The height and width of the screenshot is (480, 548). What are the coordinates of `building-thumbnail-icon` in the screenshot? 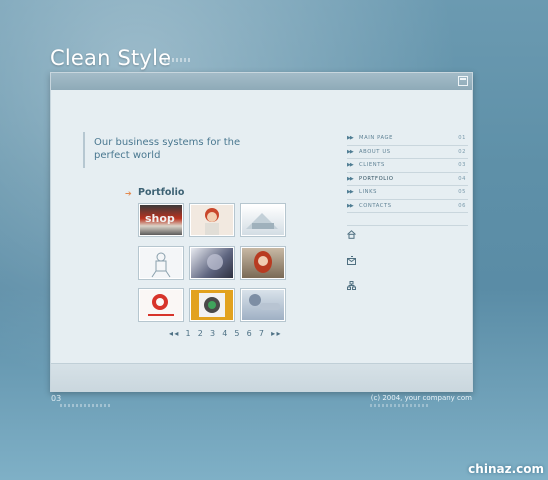 It's located at (262, 221).